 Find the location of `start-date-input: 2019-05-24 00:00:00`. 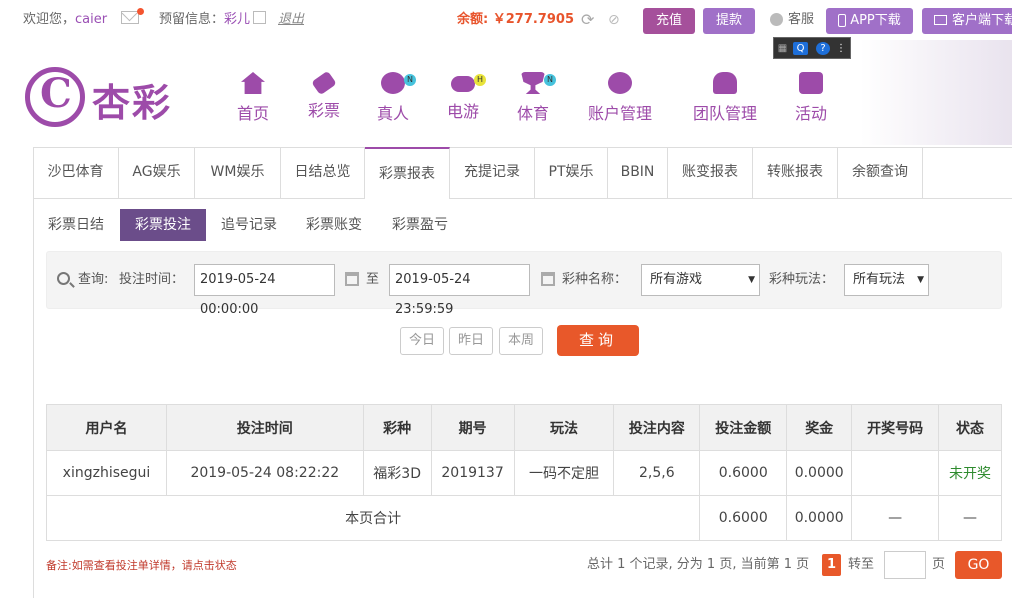

start-date-input: 2019-05-24 00:00:00 is located at coordinates (264, 290).